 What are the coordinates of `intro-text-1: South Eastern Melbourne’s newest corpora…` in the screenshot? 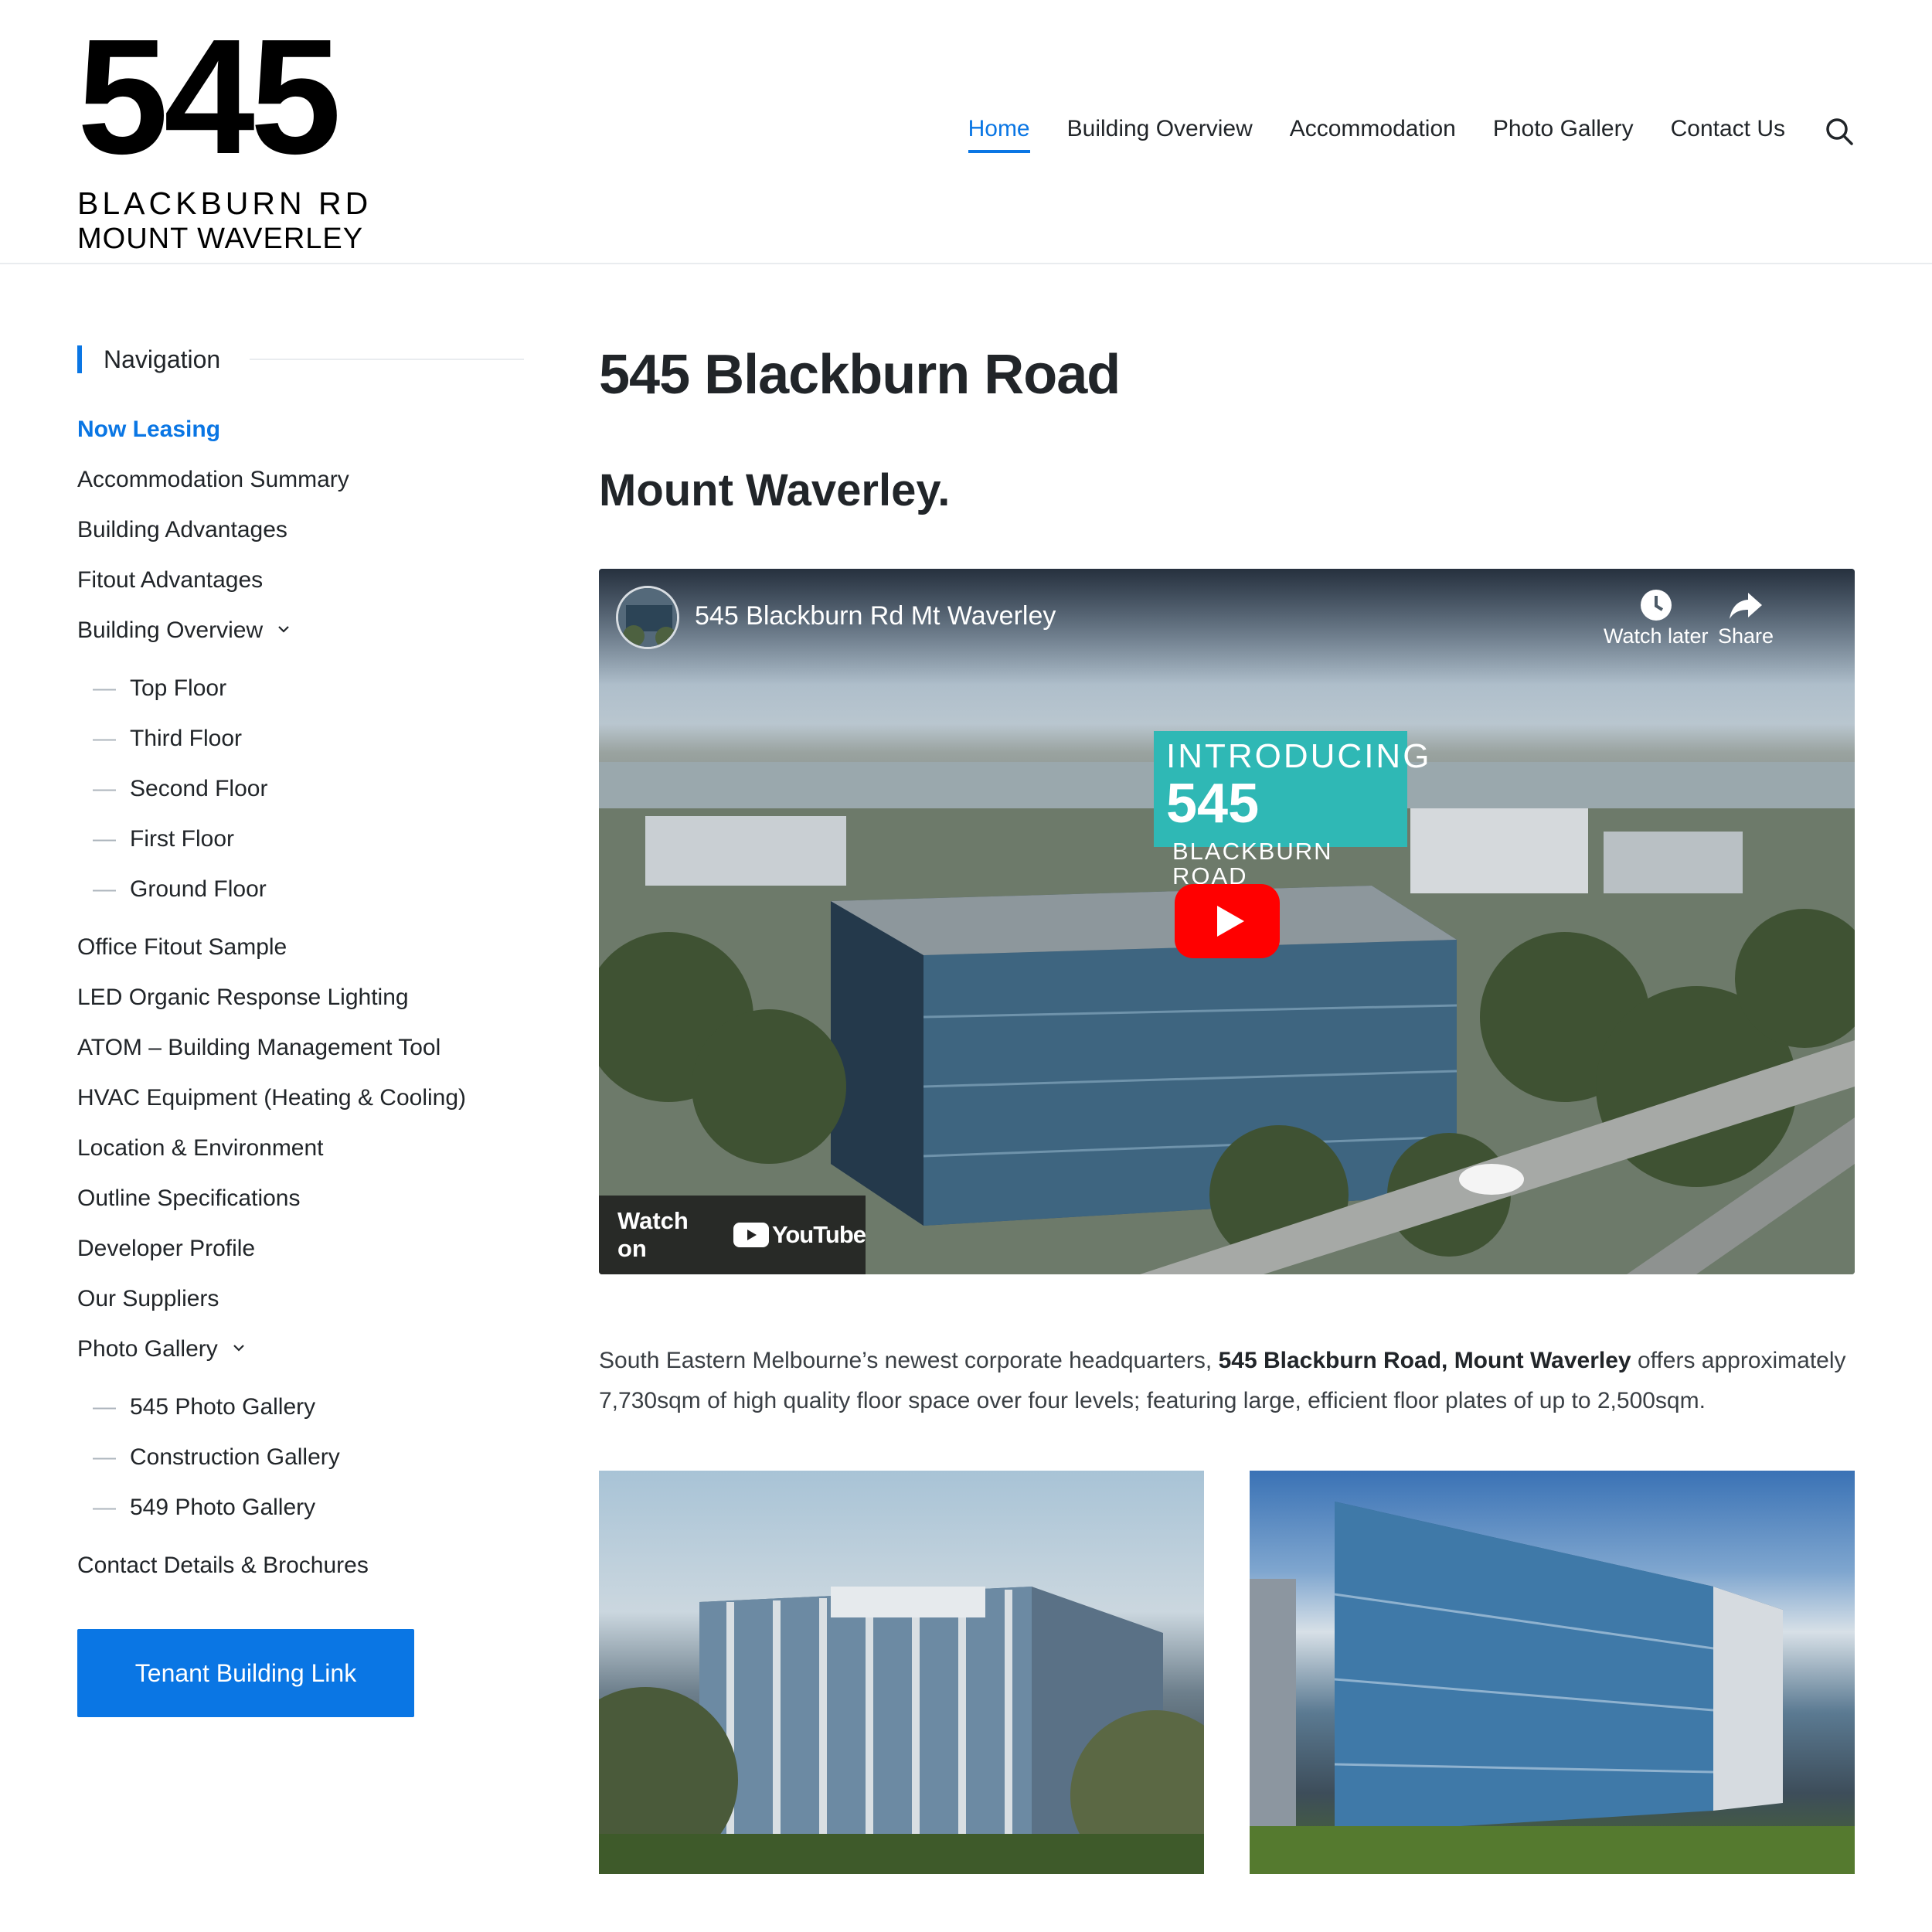 It's located at (909, 1361).